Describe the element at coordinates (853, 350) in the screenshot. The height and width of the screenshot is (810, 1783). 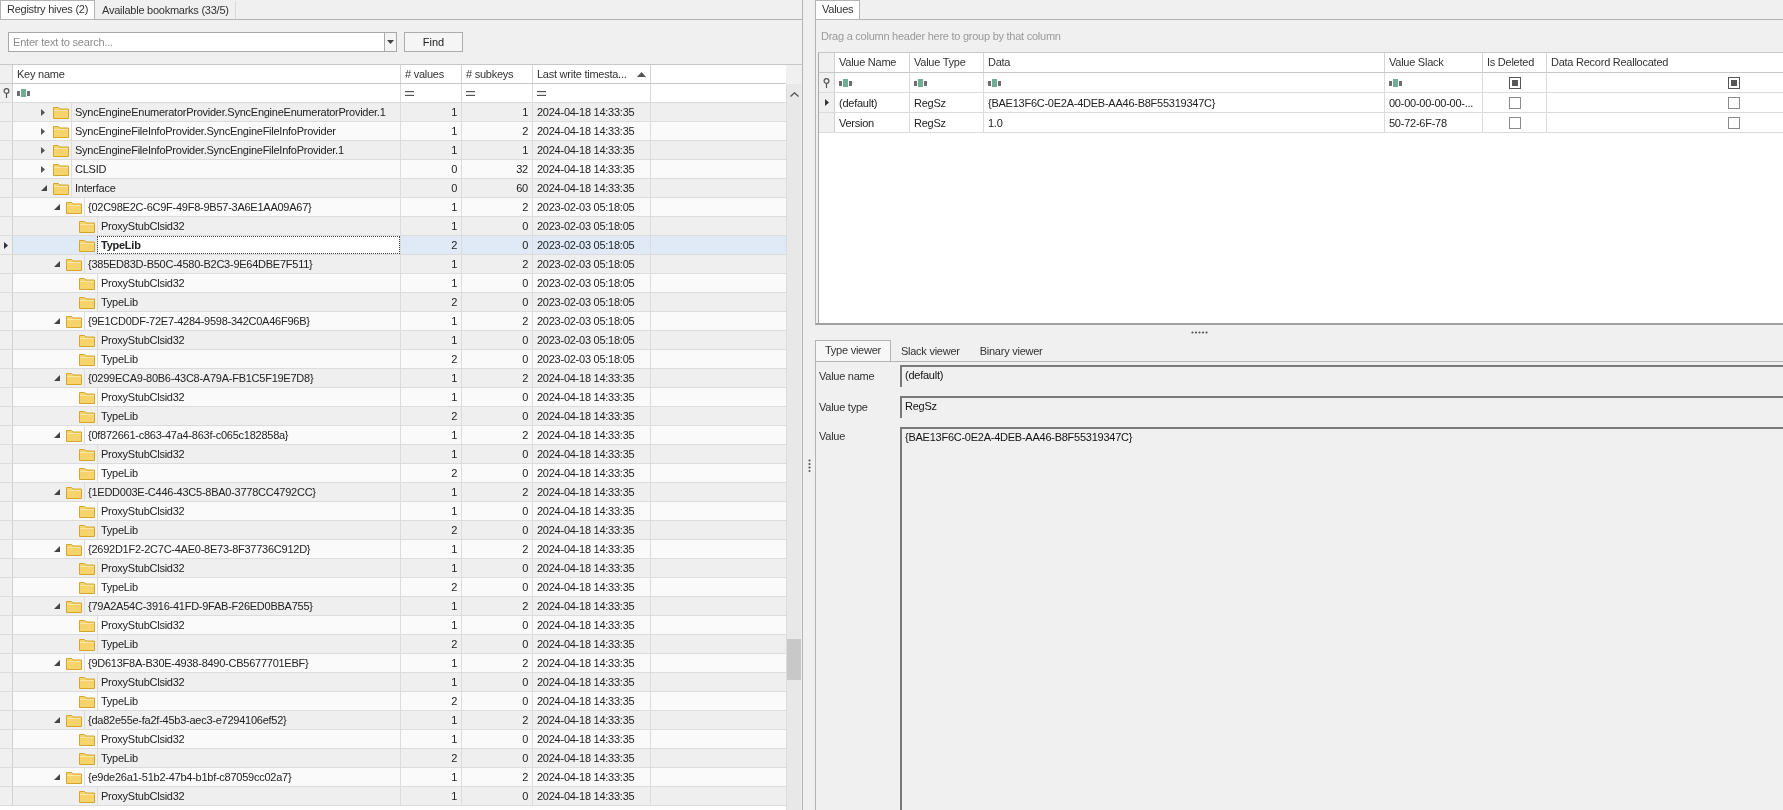
I see `tab: Type viewer` at that location.